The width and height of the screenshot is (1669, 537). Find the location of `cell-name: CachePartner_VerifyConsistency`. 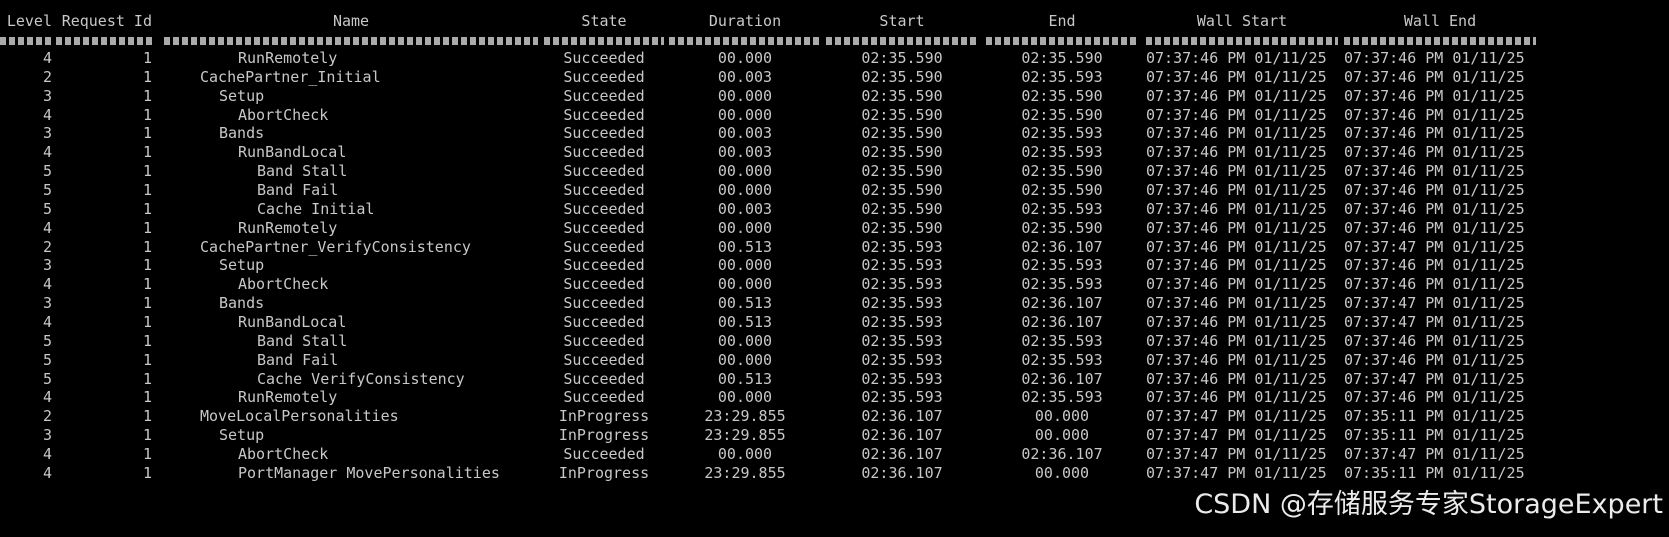

cell-name: CachePartner_VerifyConsistency is located at coordinates (335, 246).